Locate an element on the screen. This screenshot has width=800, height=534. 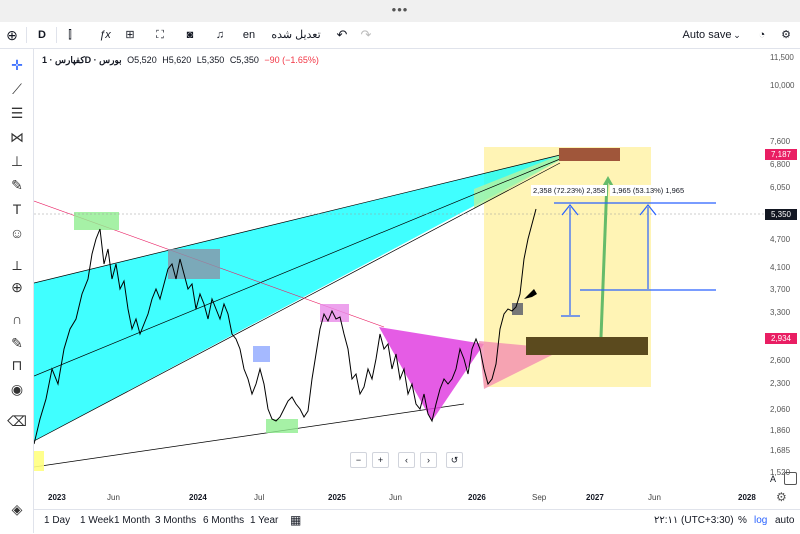
range-6-months: 6 Months is located at coordinates (223, 520).